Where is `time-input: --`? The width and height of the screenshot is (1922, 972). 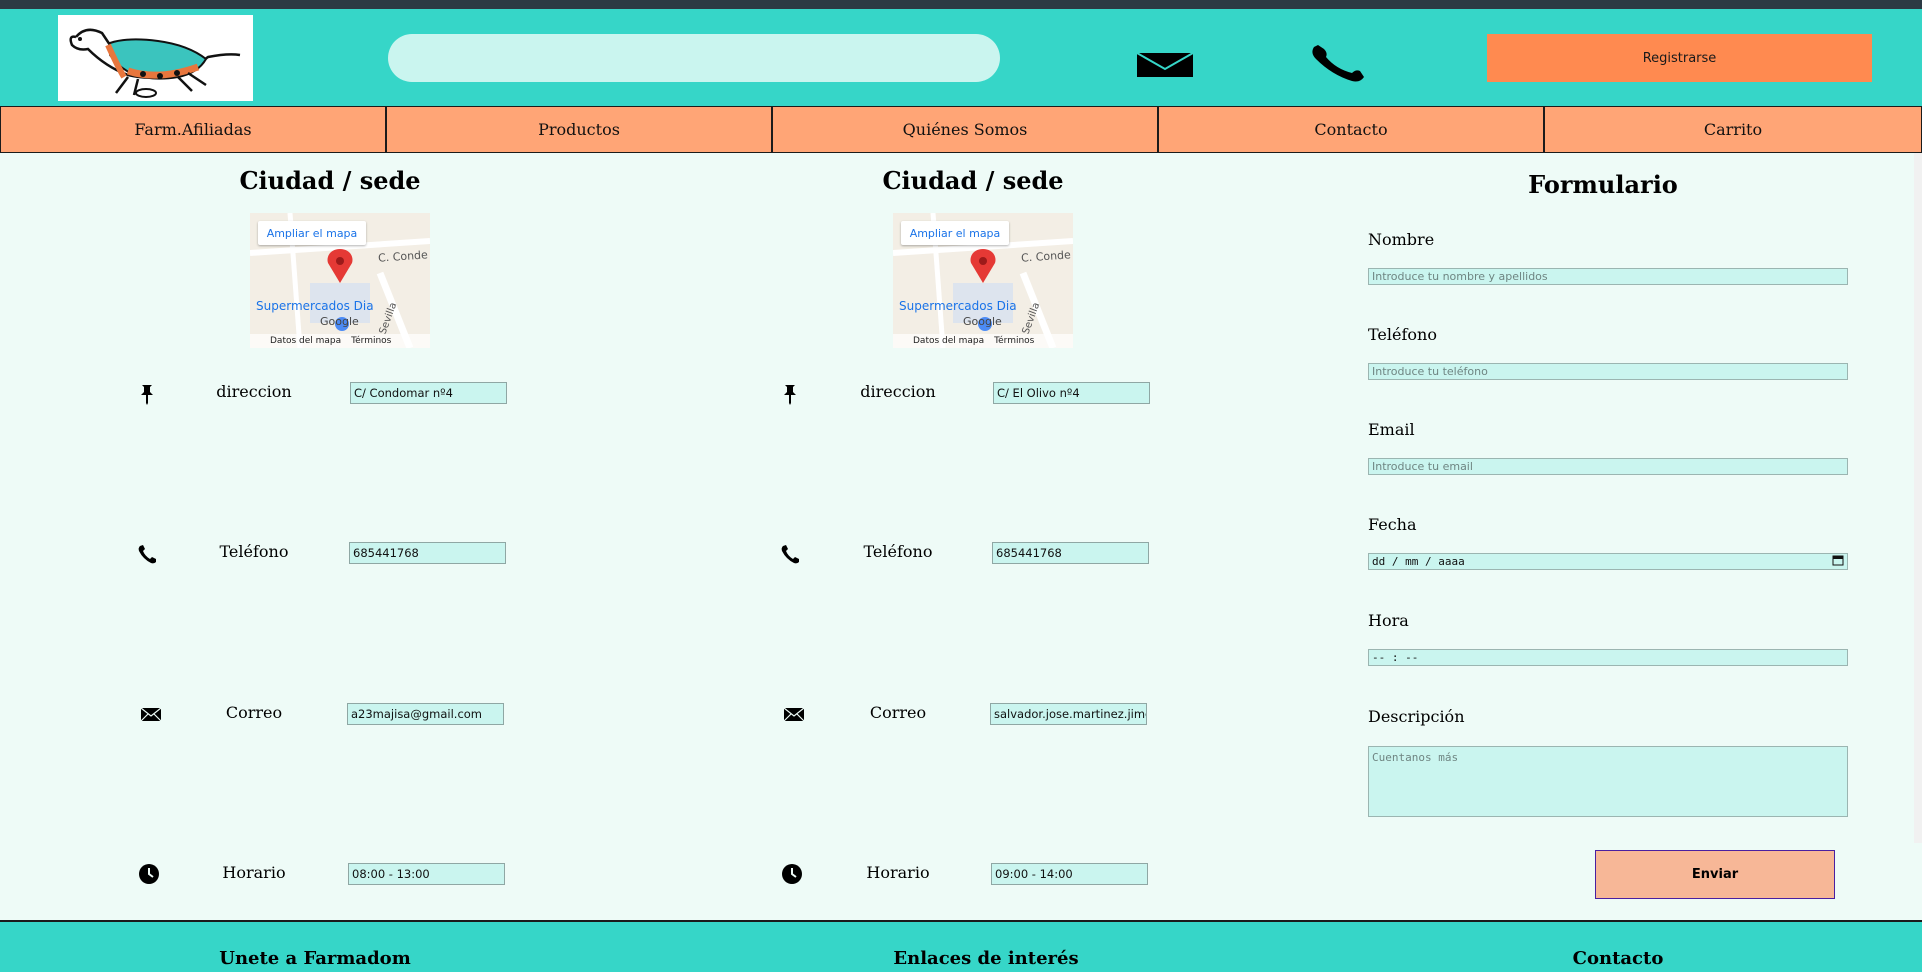
time-input: -- is located at coordinates (1608, 657).